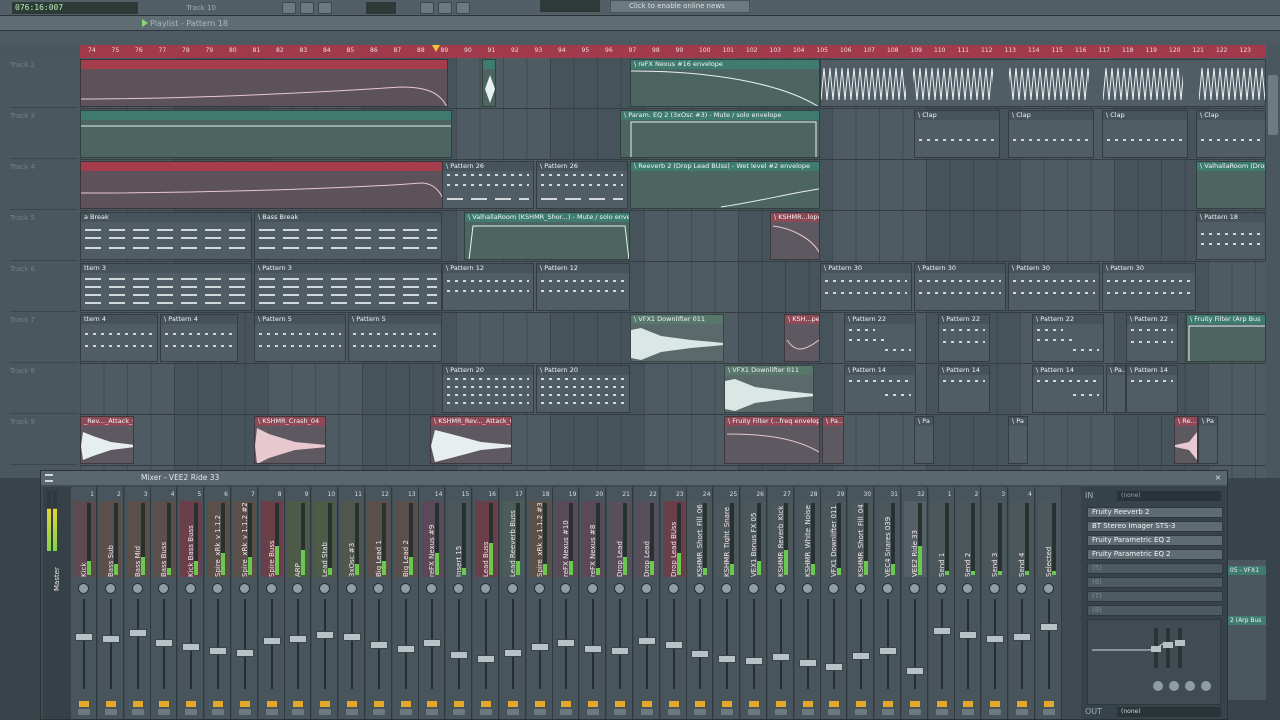  I want to click on menu-icon, so click(49, 478).